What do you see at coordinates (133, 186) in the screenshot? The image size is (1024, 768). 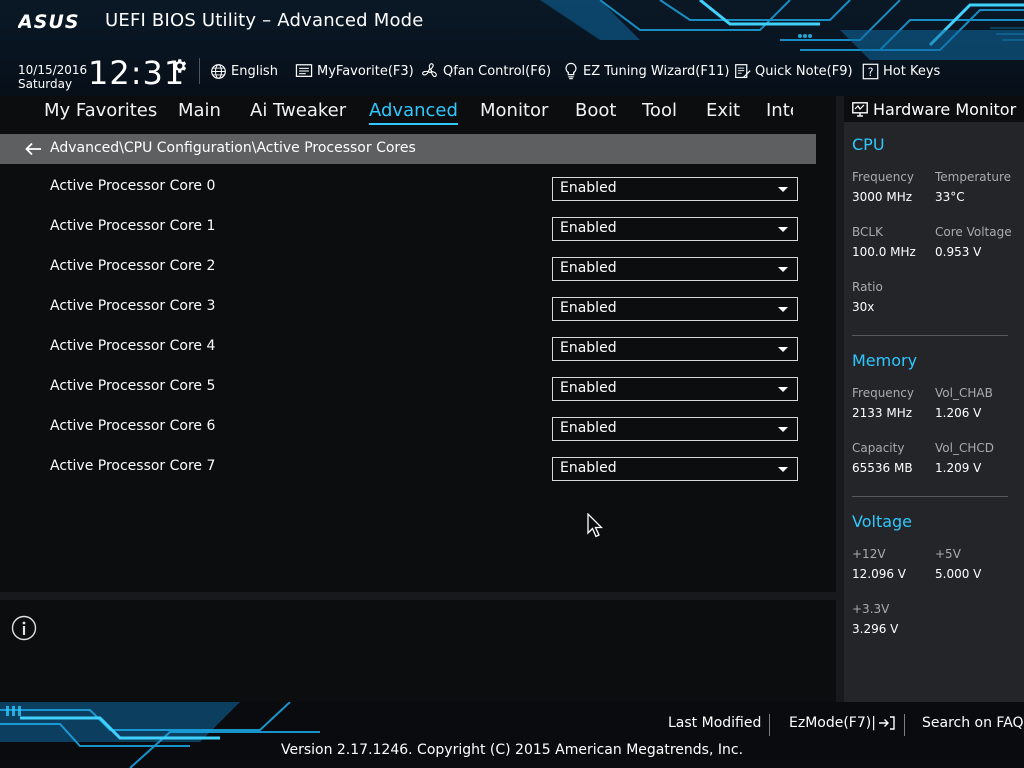 I see `setting-label: Active Processor Core 0` at bounding box center [133, 186].